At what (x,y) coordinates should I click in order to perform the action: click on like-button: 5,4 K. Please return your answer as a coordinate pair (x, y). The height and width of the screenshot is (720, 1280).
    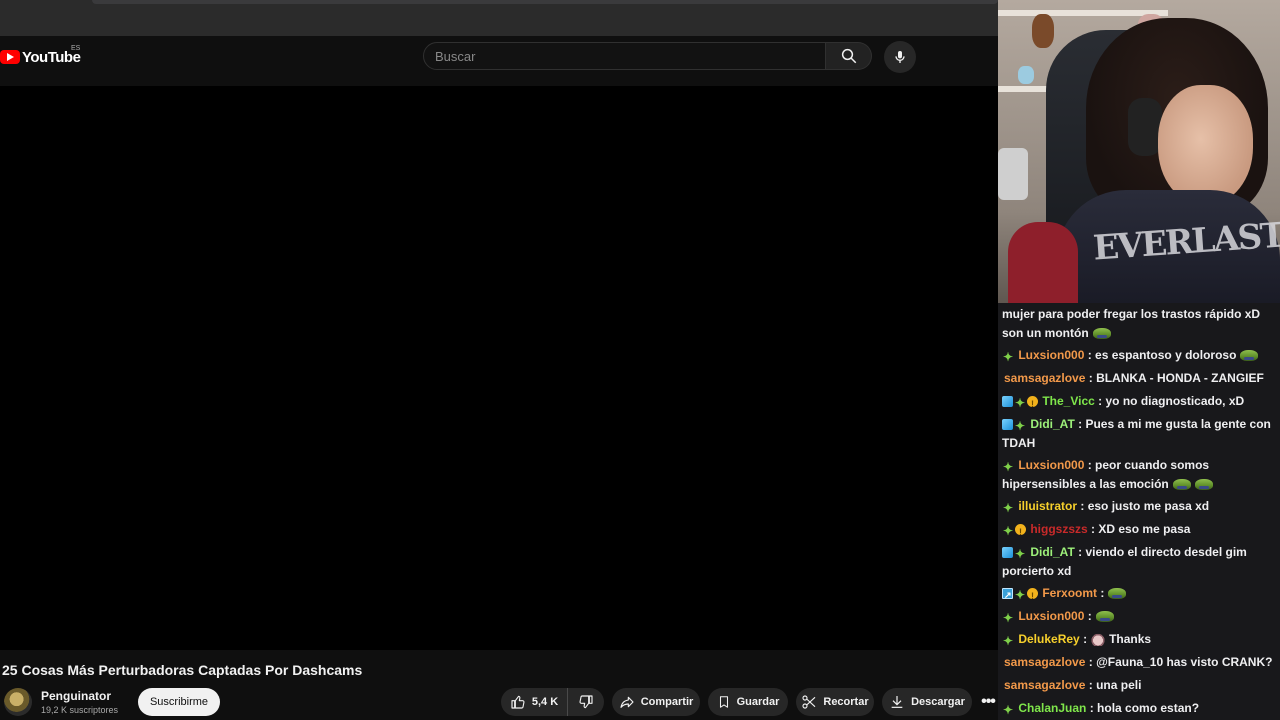
    Looking at the image, I should click on (534, 702).